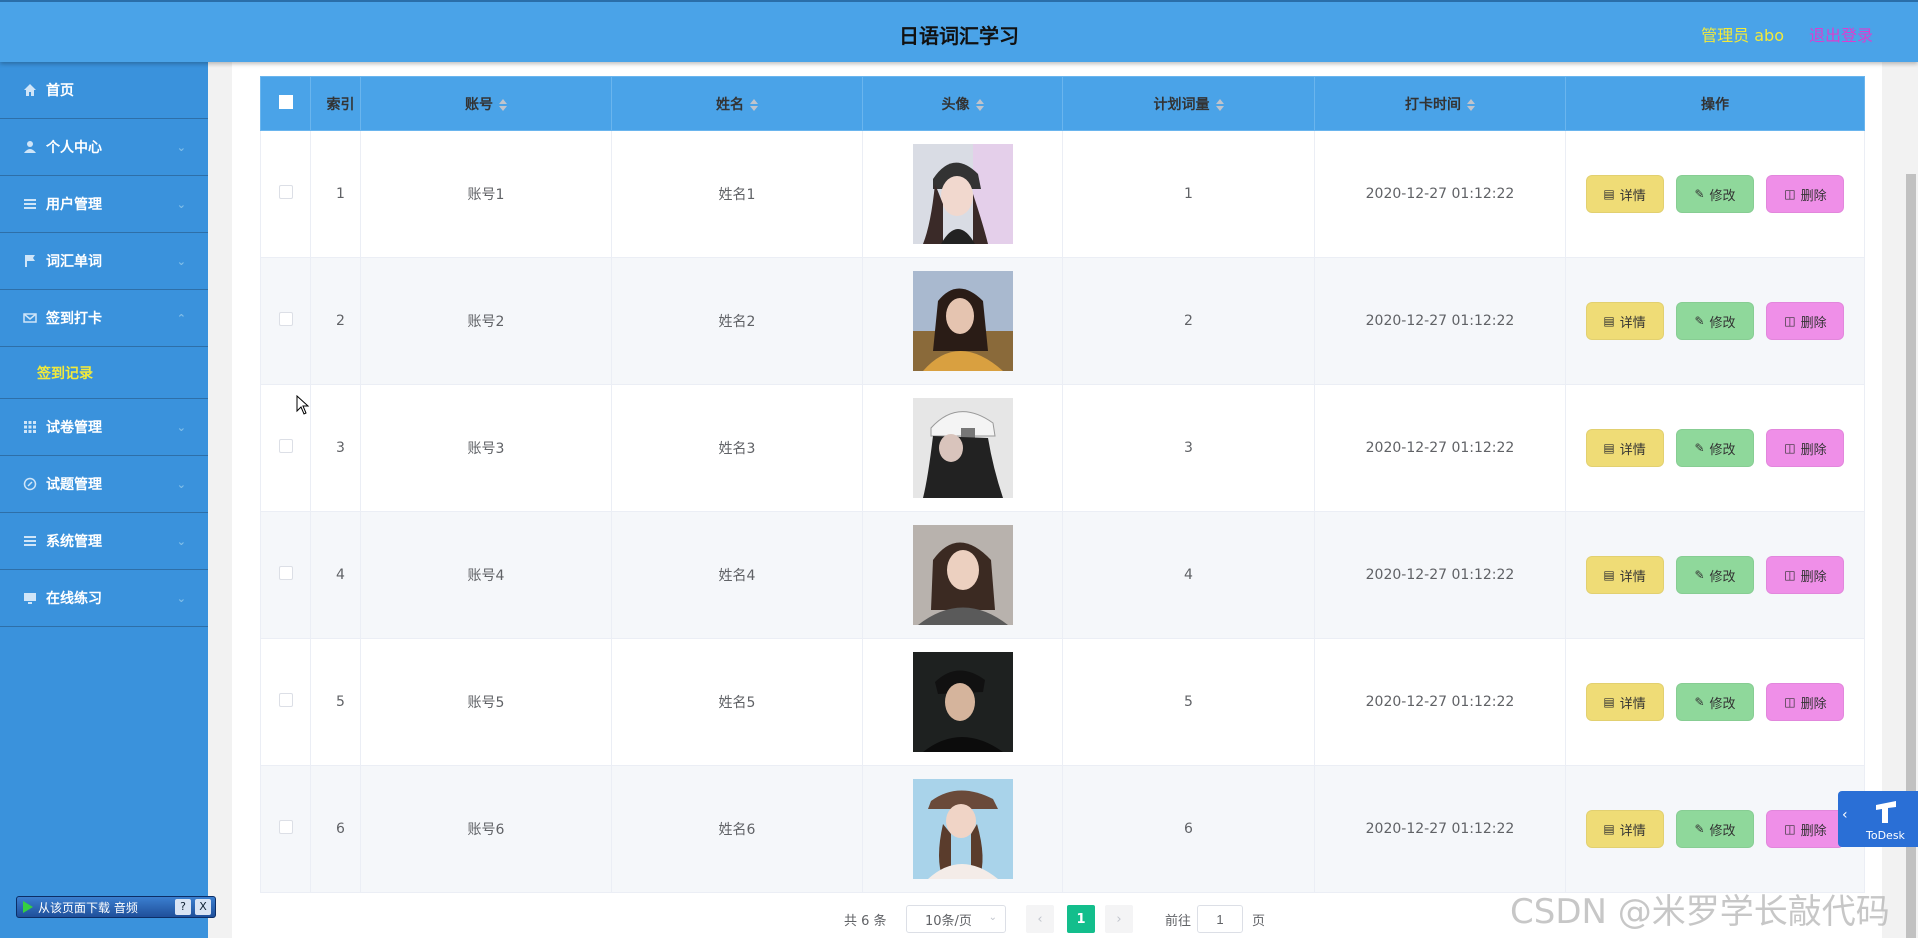 The height and width of the screenshot is (938, 1918). I want to click on col-avatar: 头像, so click(962, 103).